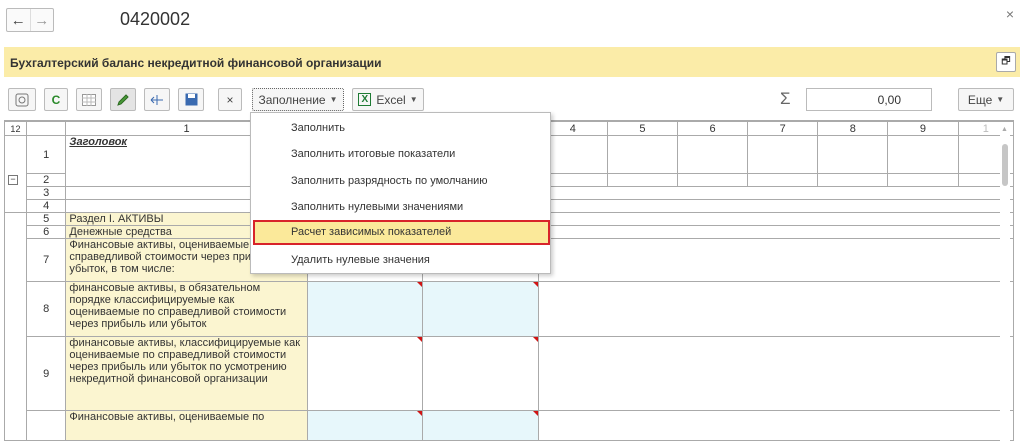 The height and width of the screenshot is (443, 1024). What do you see at coordinates (46, 260) in the screenshot?
I see `row-number: 7` at bounding box center [46, 260].